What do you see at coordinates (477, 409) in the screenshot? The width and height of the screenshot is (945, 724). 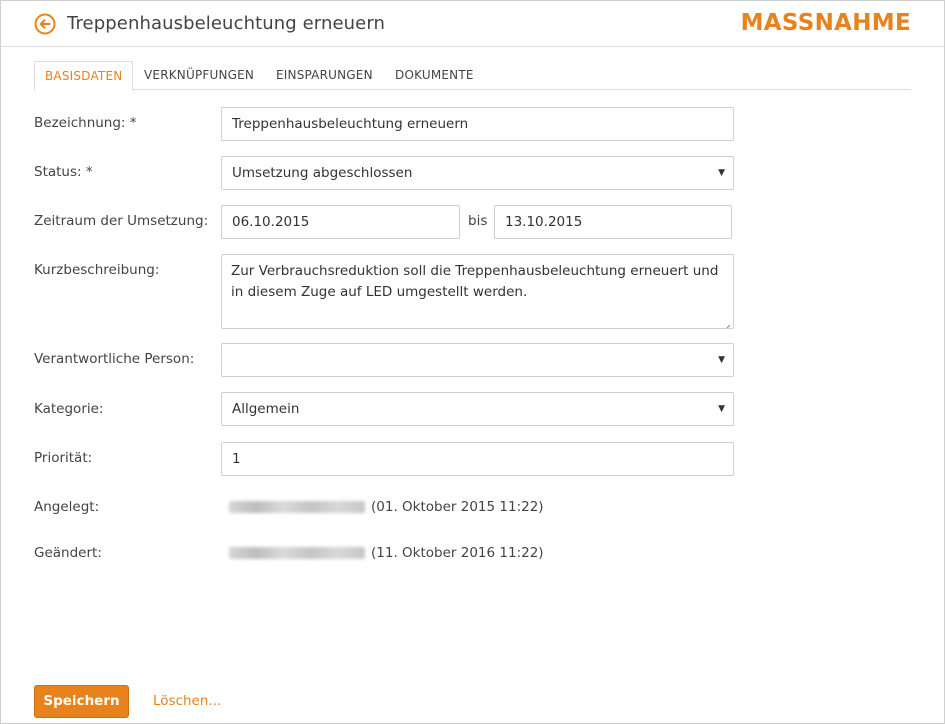 I see `kategorie-select: Allgemein ▼` at bounding box center [477, 409].